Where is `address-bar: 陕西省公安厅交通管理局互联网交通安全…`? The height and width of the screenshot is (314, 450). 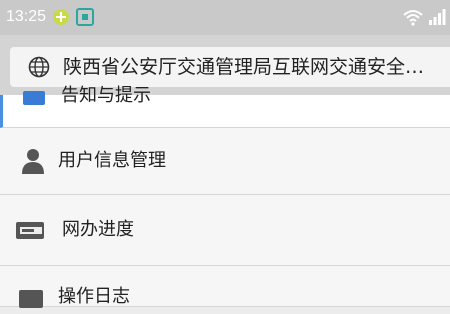
address-bar: 陕西省公安厅交通管理局互联网交通安全… is located at coordinates (230, 67).